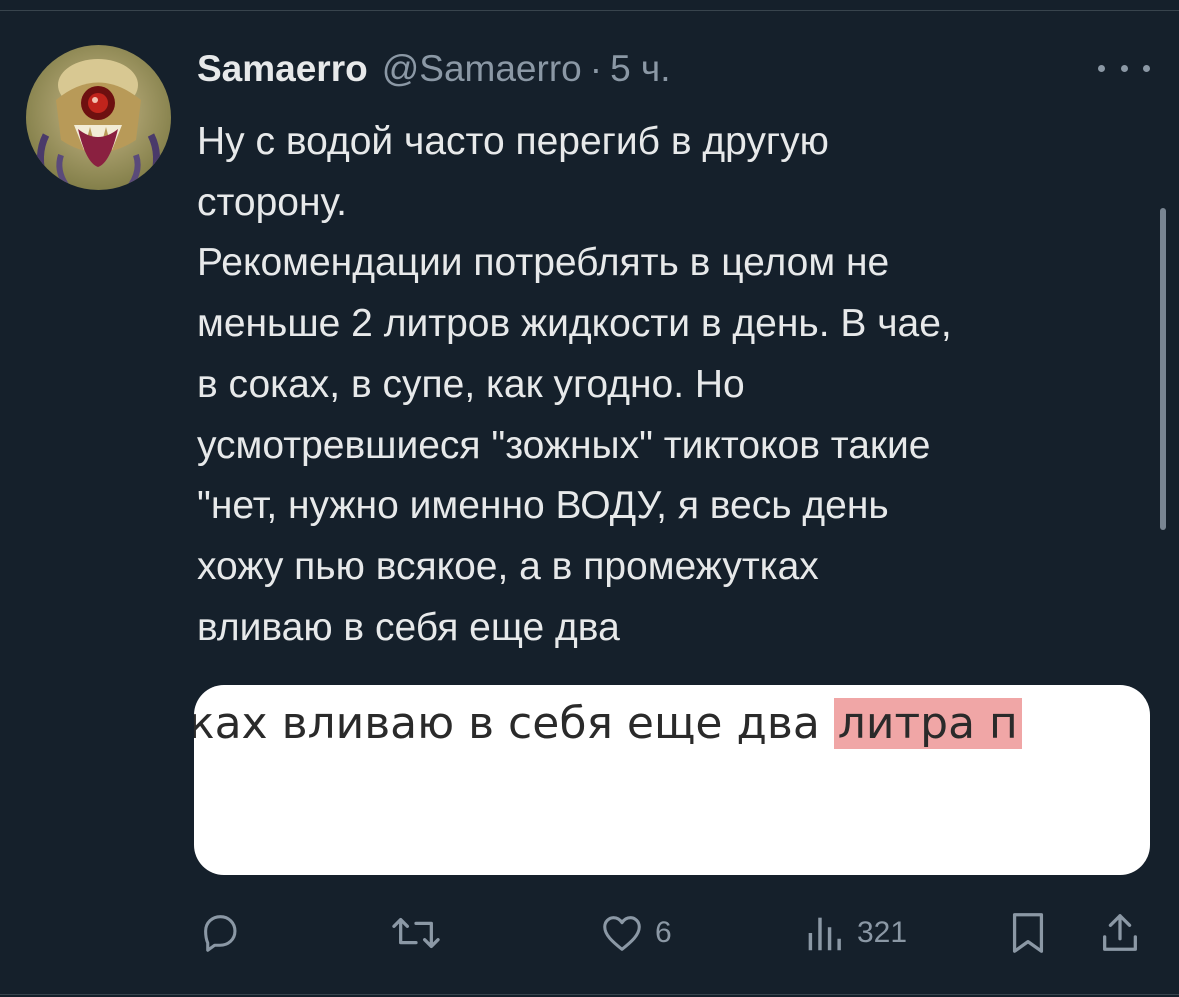 The image size is (1179, 997). I want to click on tweet-text-line: вливаю в себя еще два, so click(408, 627).